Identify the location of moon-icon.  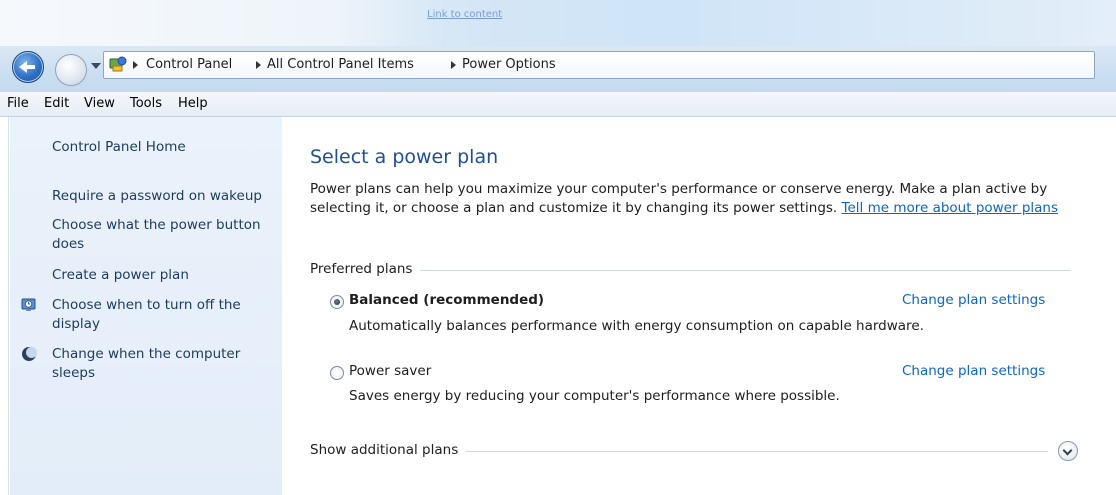
(29, 354).